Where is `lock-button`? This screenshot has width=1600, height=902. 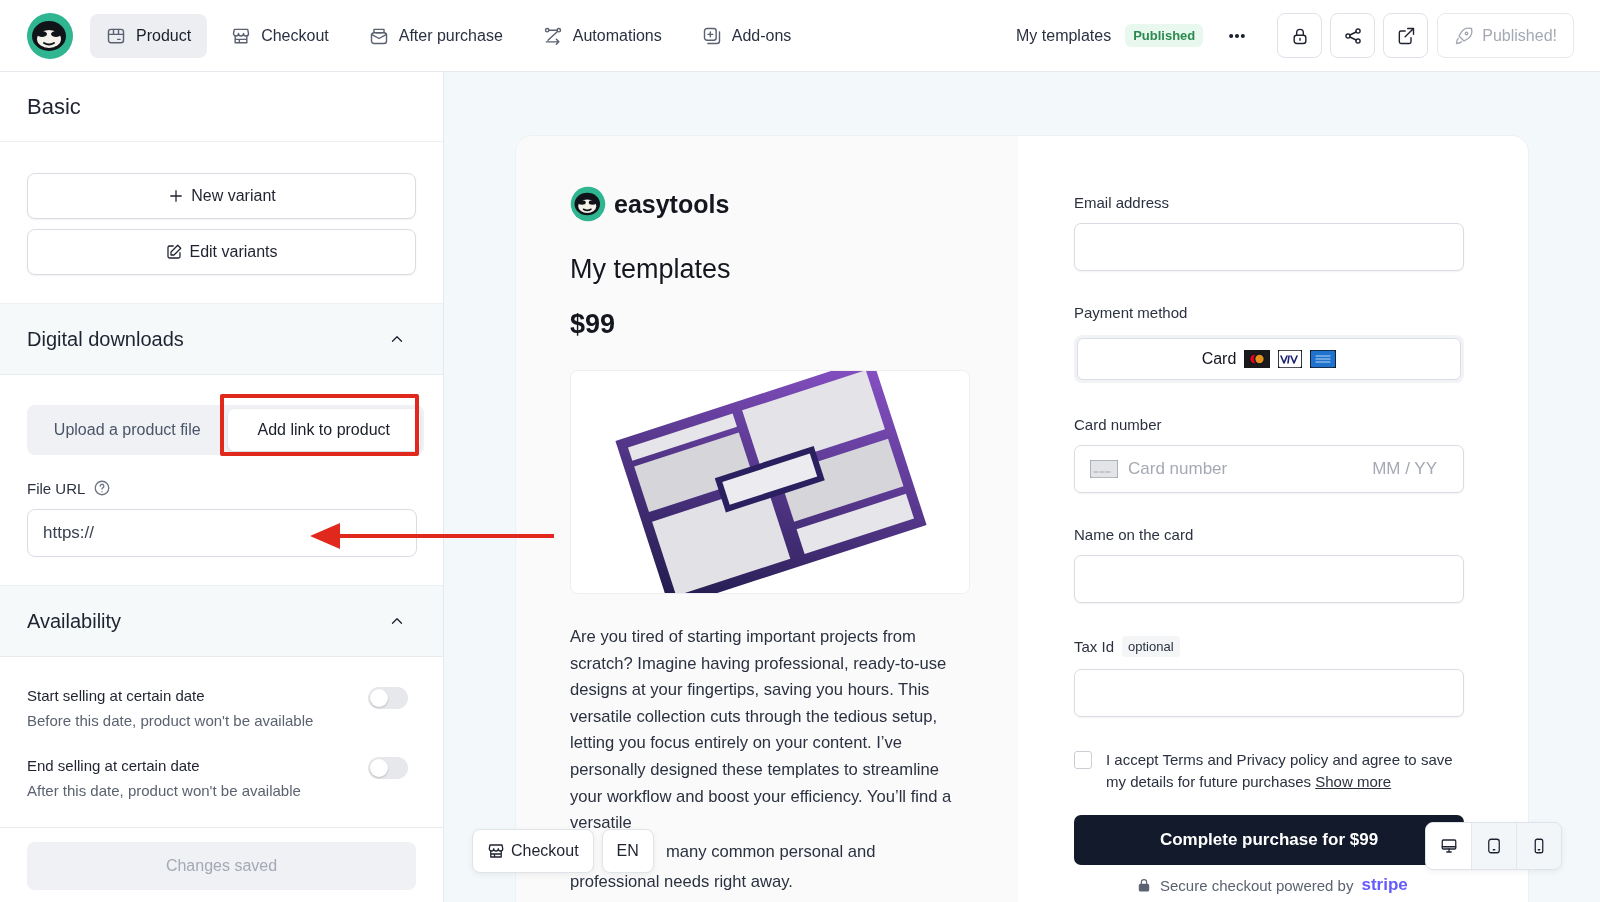
lock-button is located at coordinates (1300, 35).